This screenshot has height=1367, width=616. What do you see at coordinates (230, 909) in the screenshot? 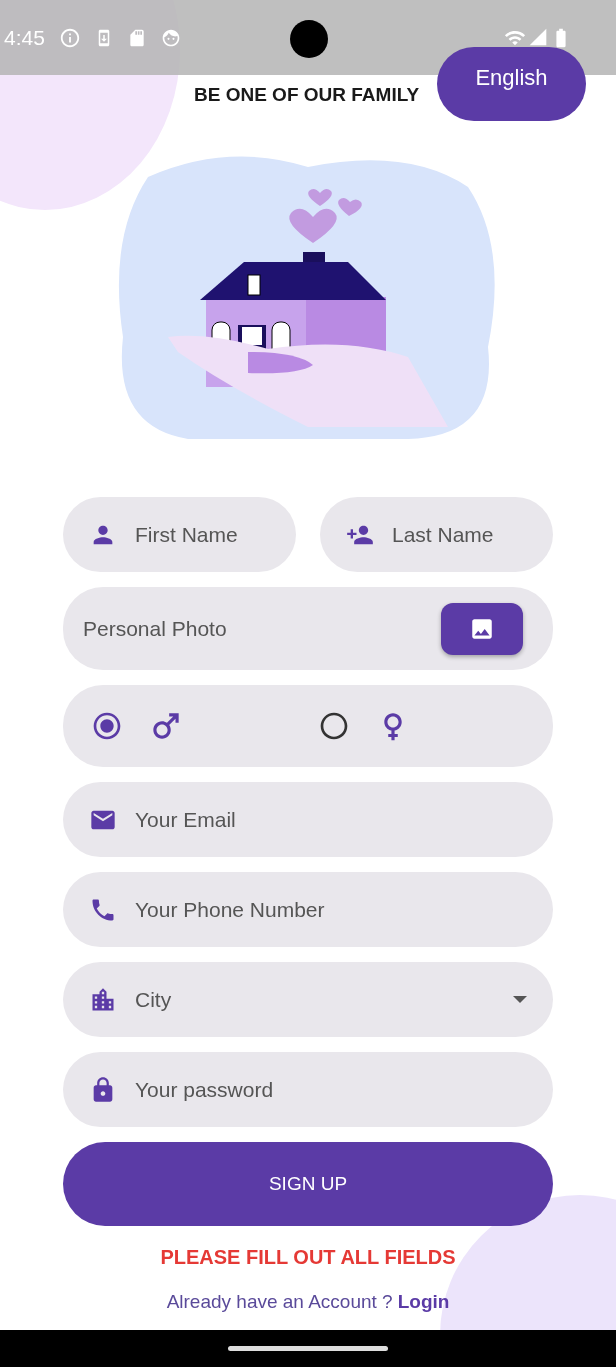
I see `placeholder-text: Your Phone Number` at bounding box center [230, 909].